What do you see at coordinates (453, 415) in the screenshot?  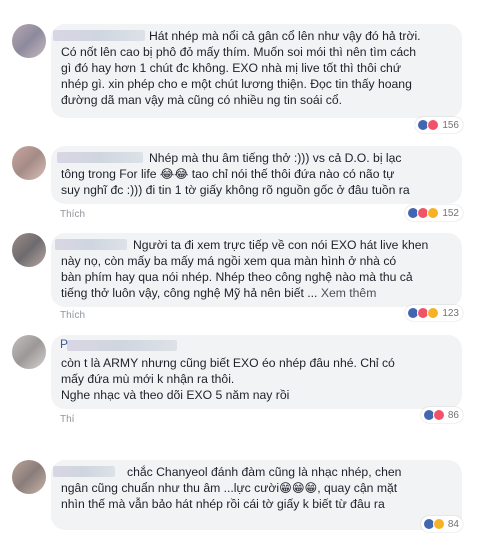 I see `reaction-count: 86` at bounding box center [453, 415].